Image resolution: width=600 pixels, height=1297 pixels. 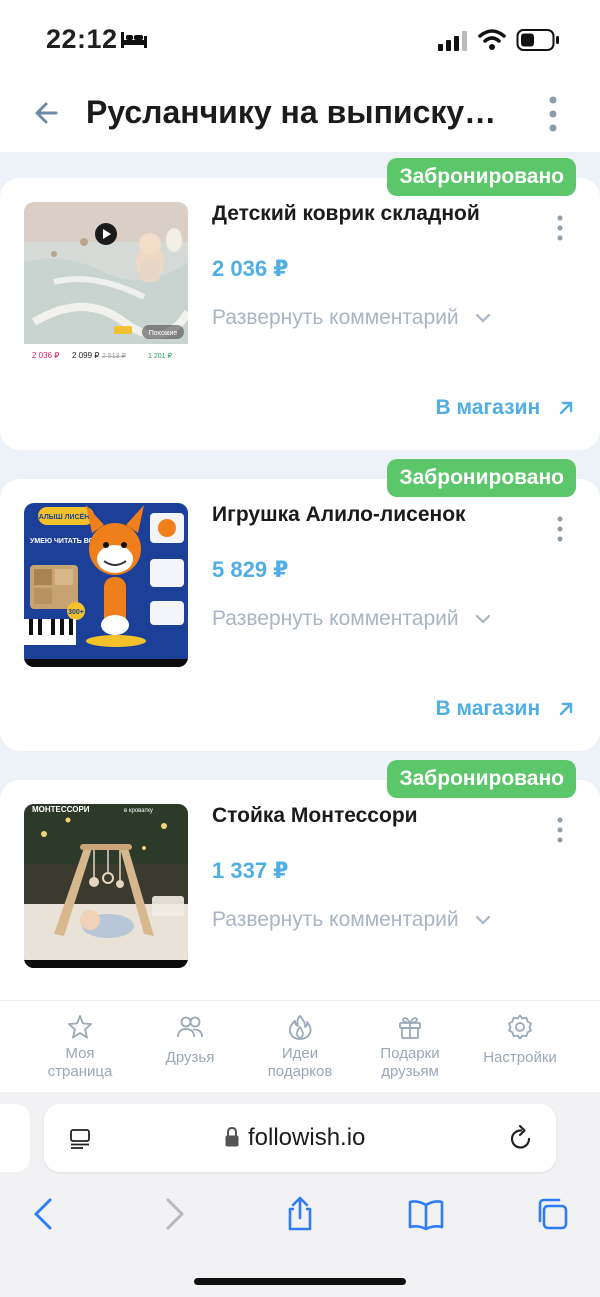 I want to click on item-name: Стойка Монтессори, so click(x=315, y=816).